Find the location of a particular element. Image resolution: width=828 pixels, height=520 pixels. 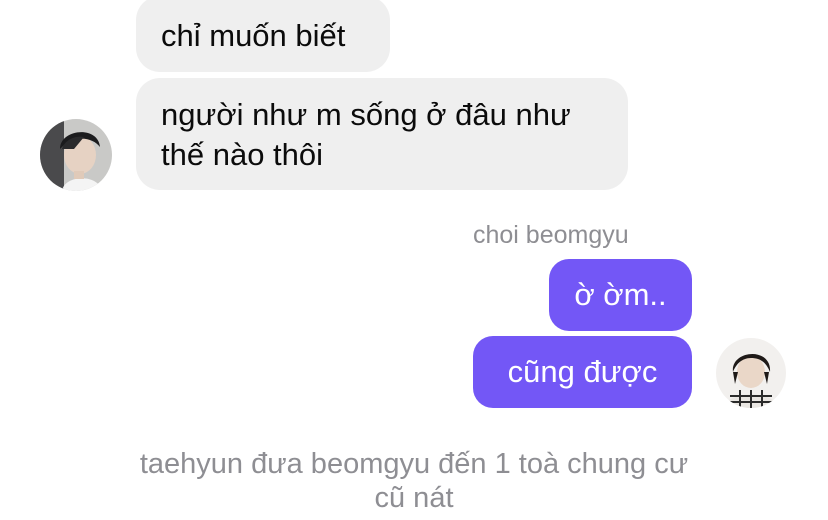

narration-line: taehyun đưa beomgyu đến 1 toà chung cư is located at coordinates (414, 464).